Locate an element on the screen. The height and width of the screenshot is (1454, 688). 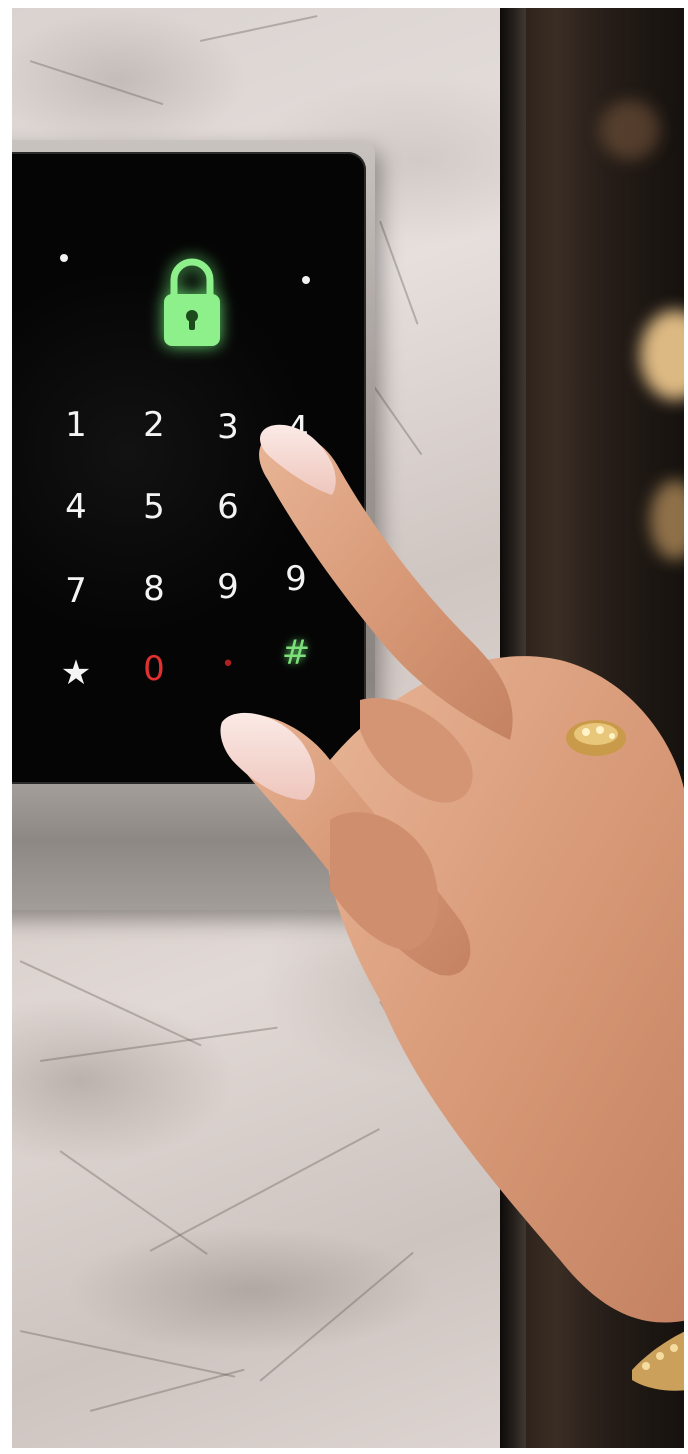
gold-bracelet is located at coordinates (660, 1360).